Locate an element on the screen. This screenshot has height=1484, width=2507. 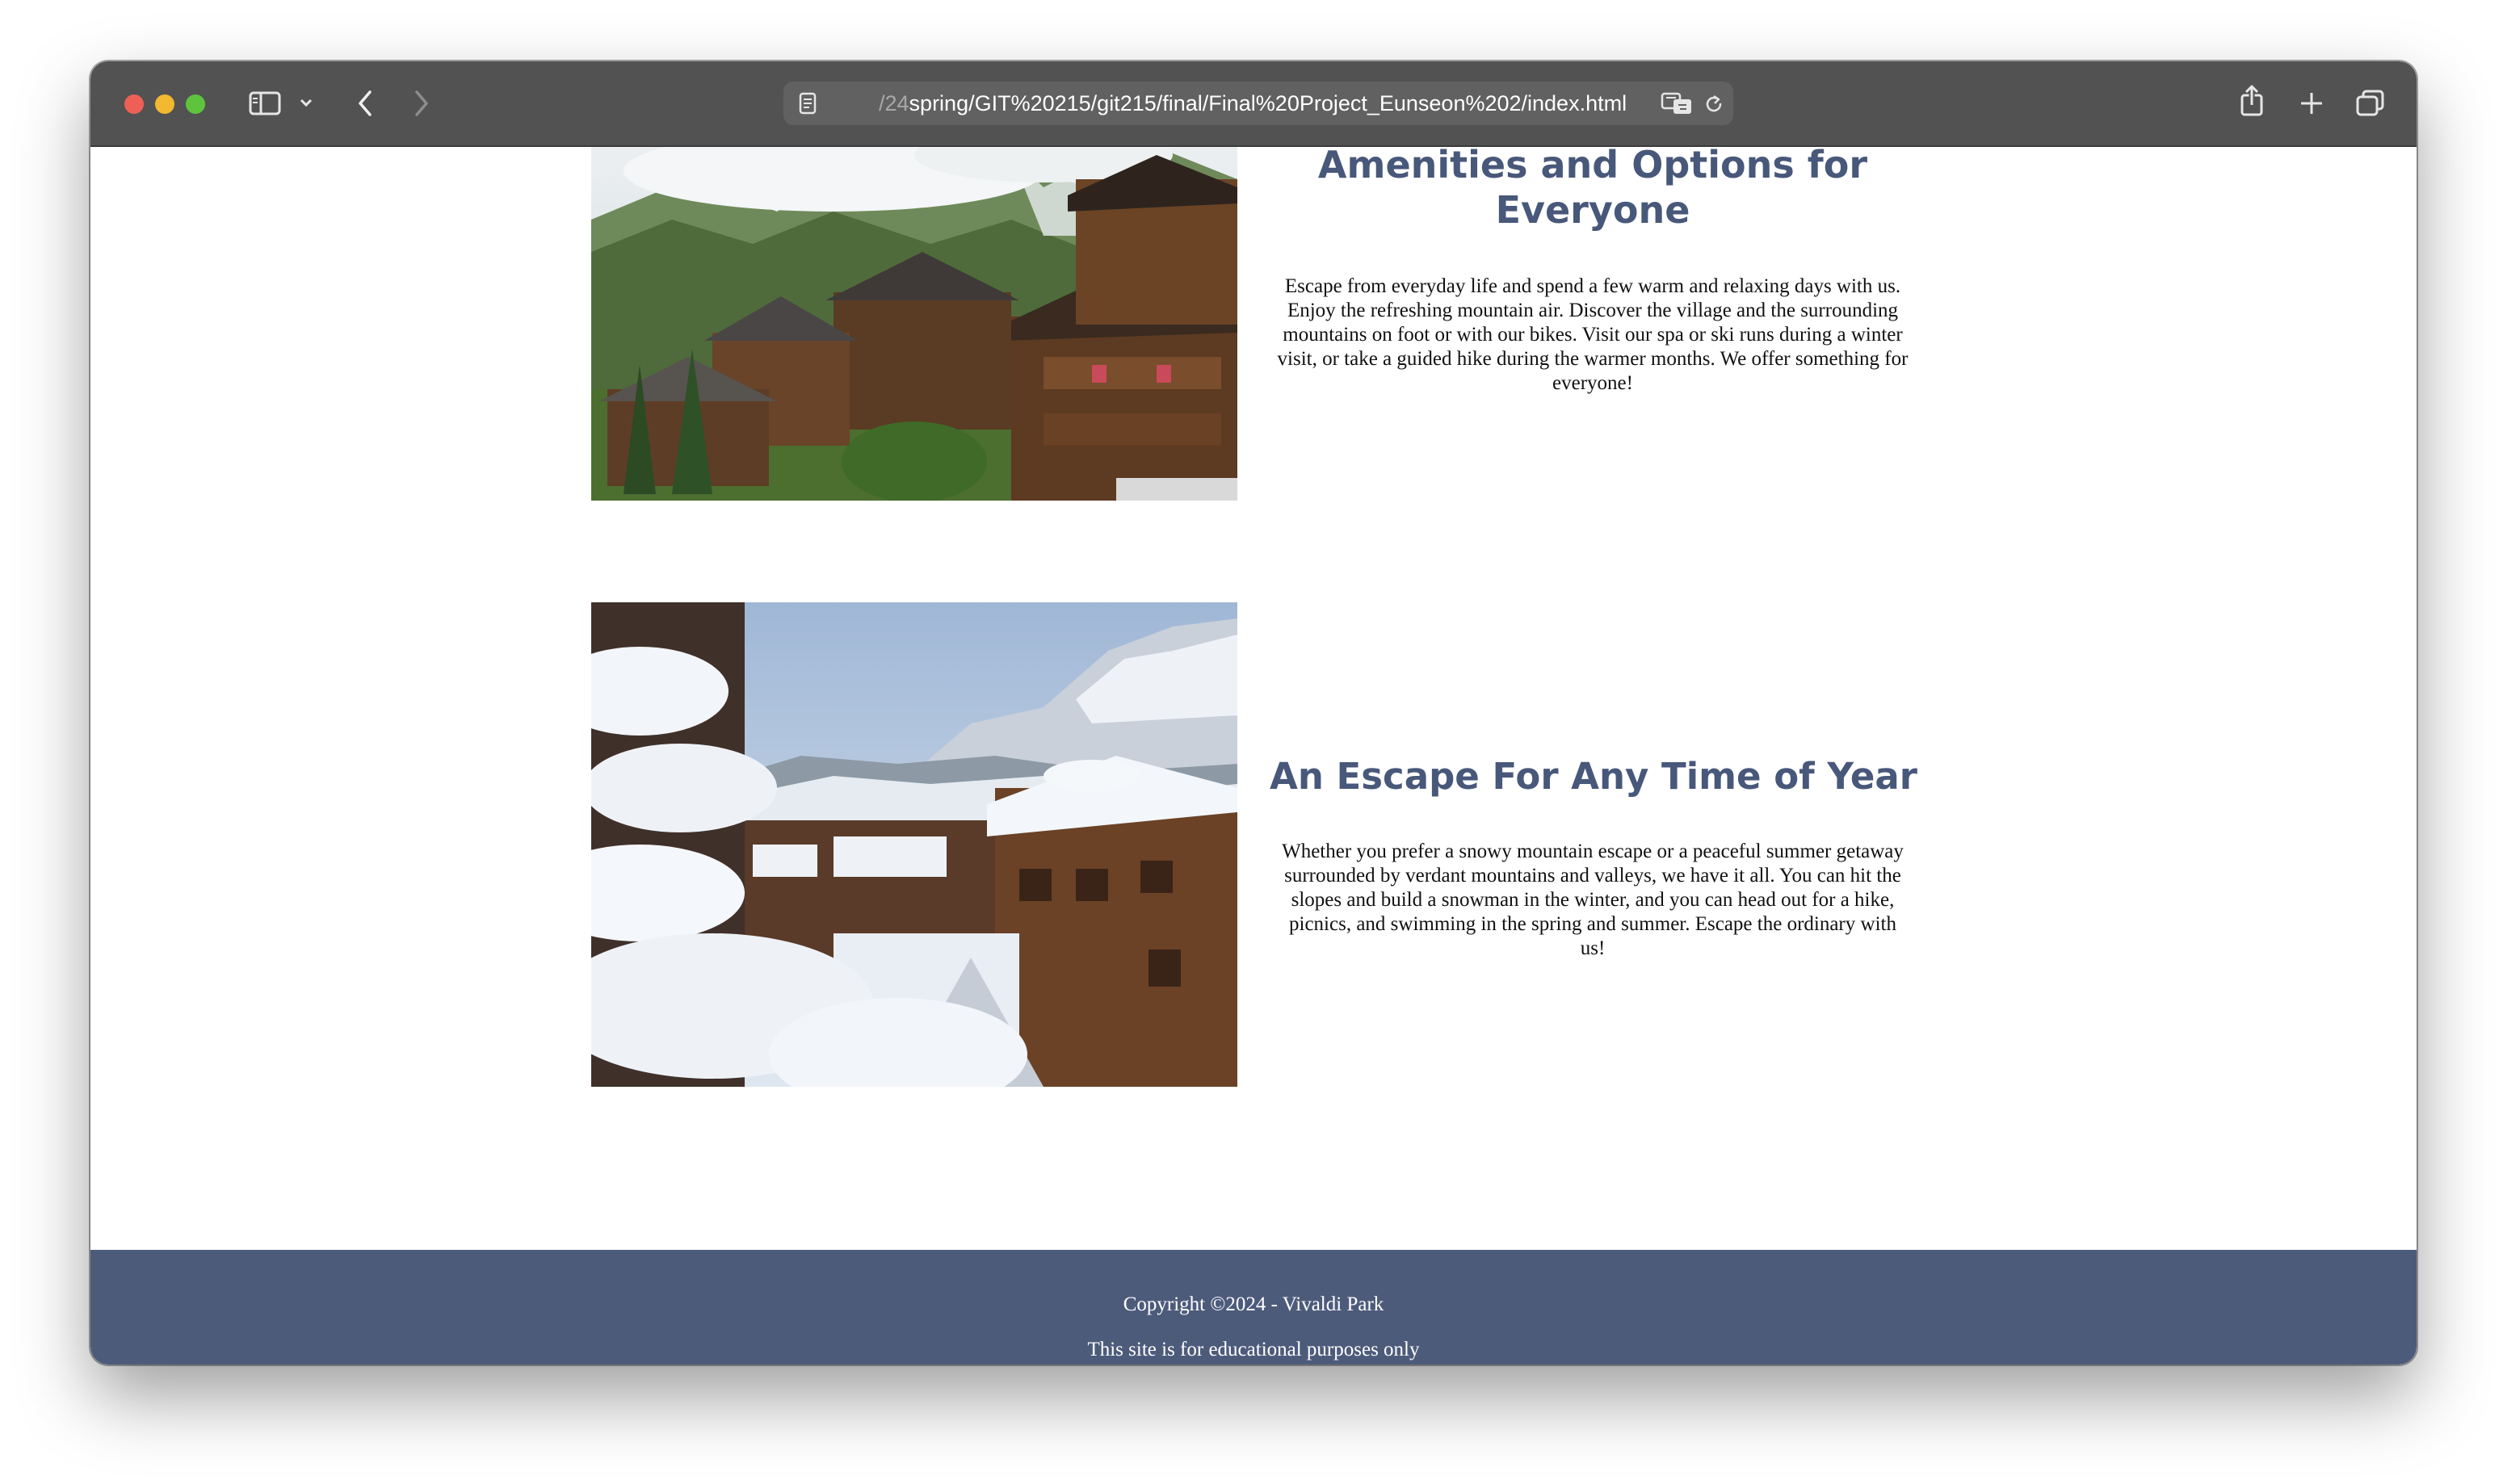
sidebar-icon is located at coordinates (265, 103).